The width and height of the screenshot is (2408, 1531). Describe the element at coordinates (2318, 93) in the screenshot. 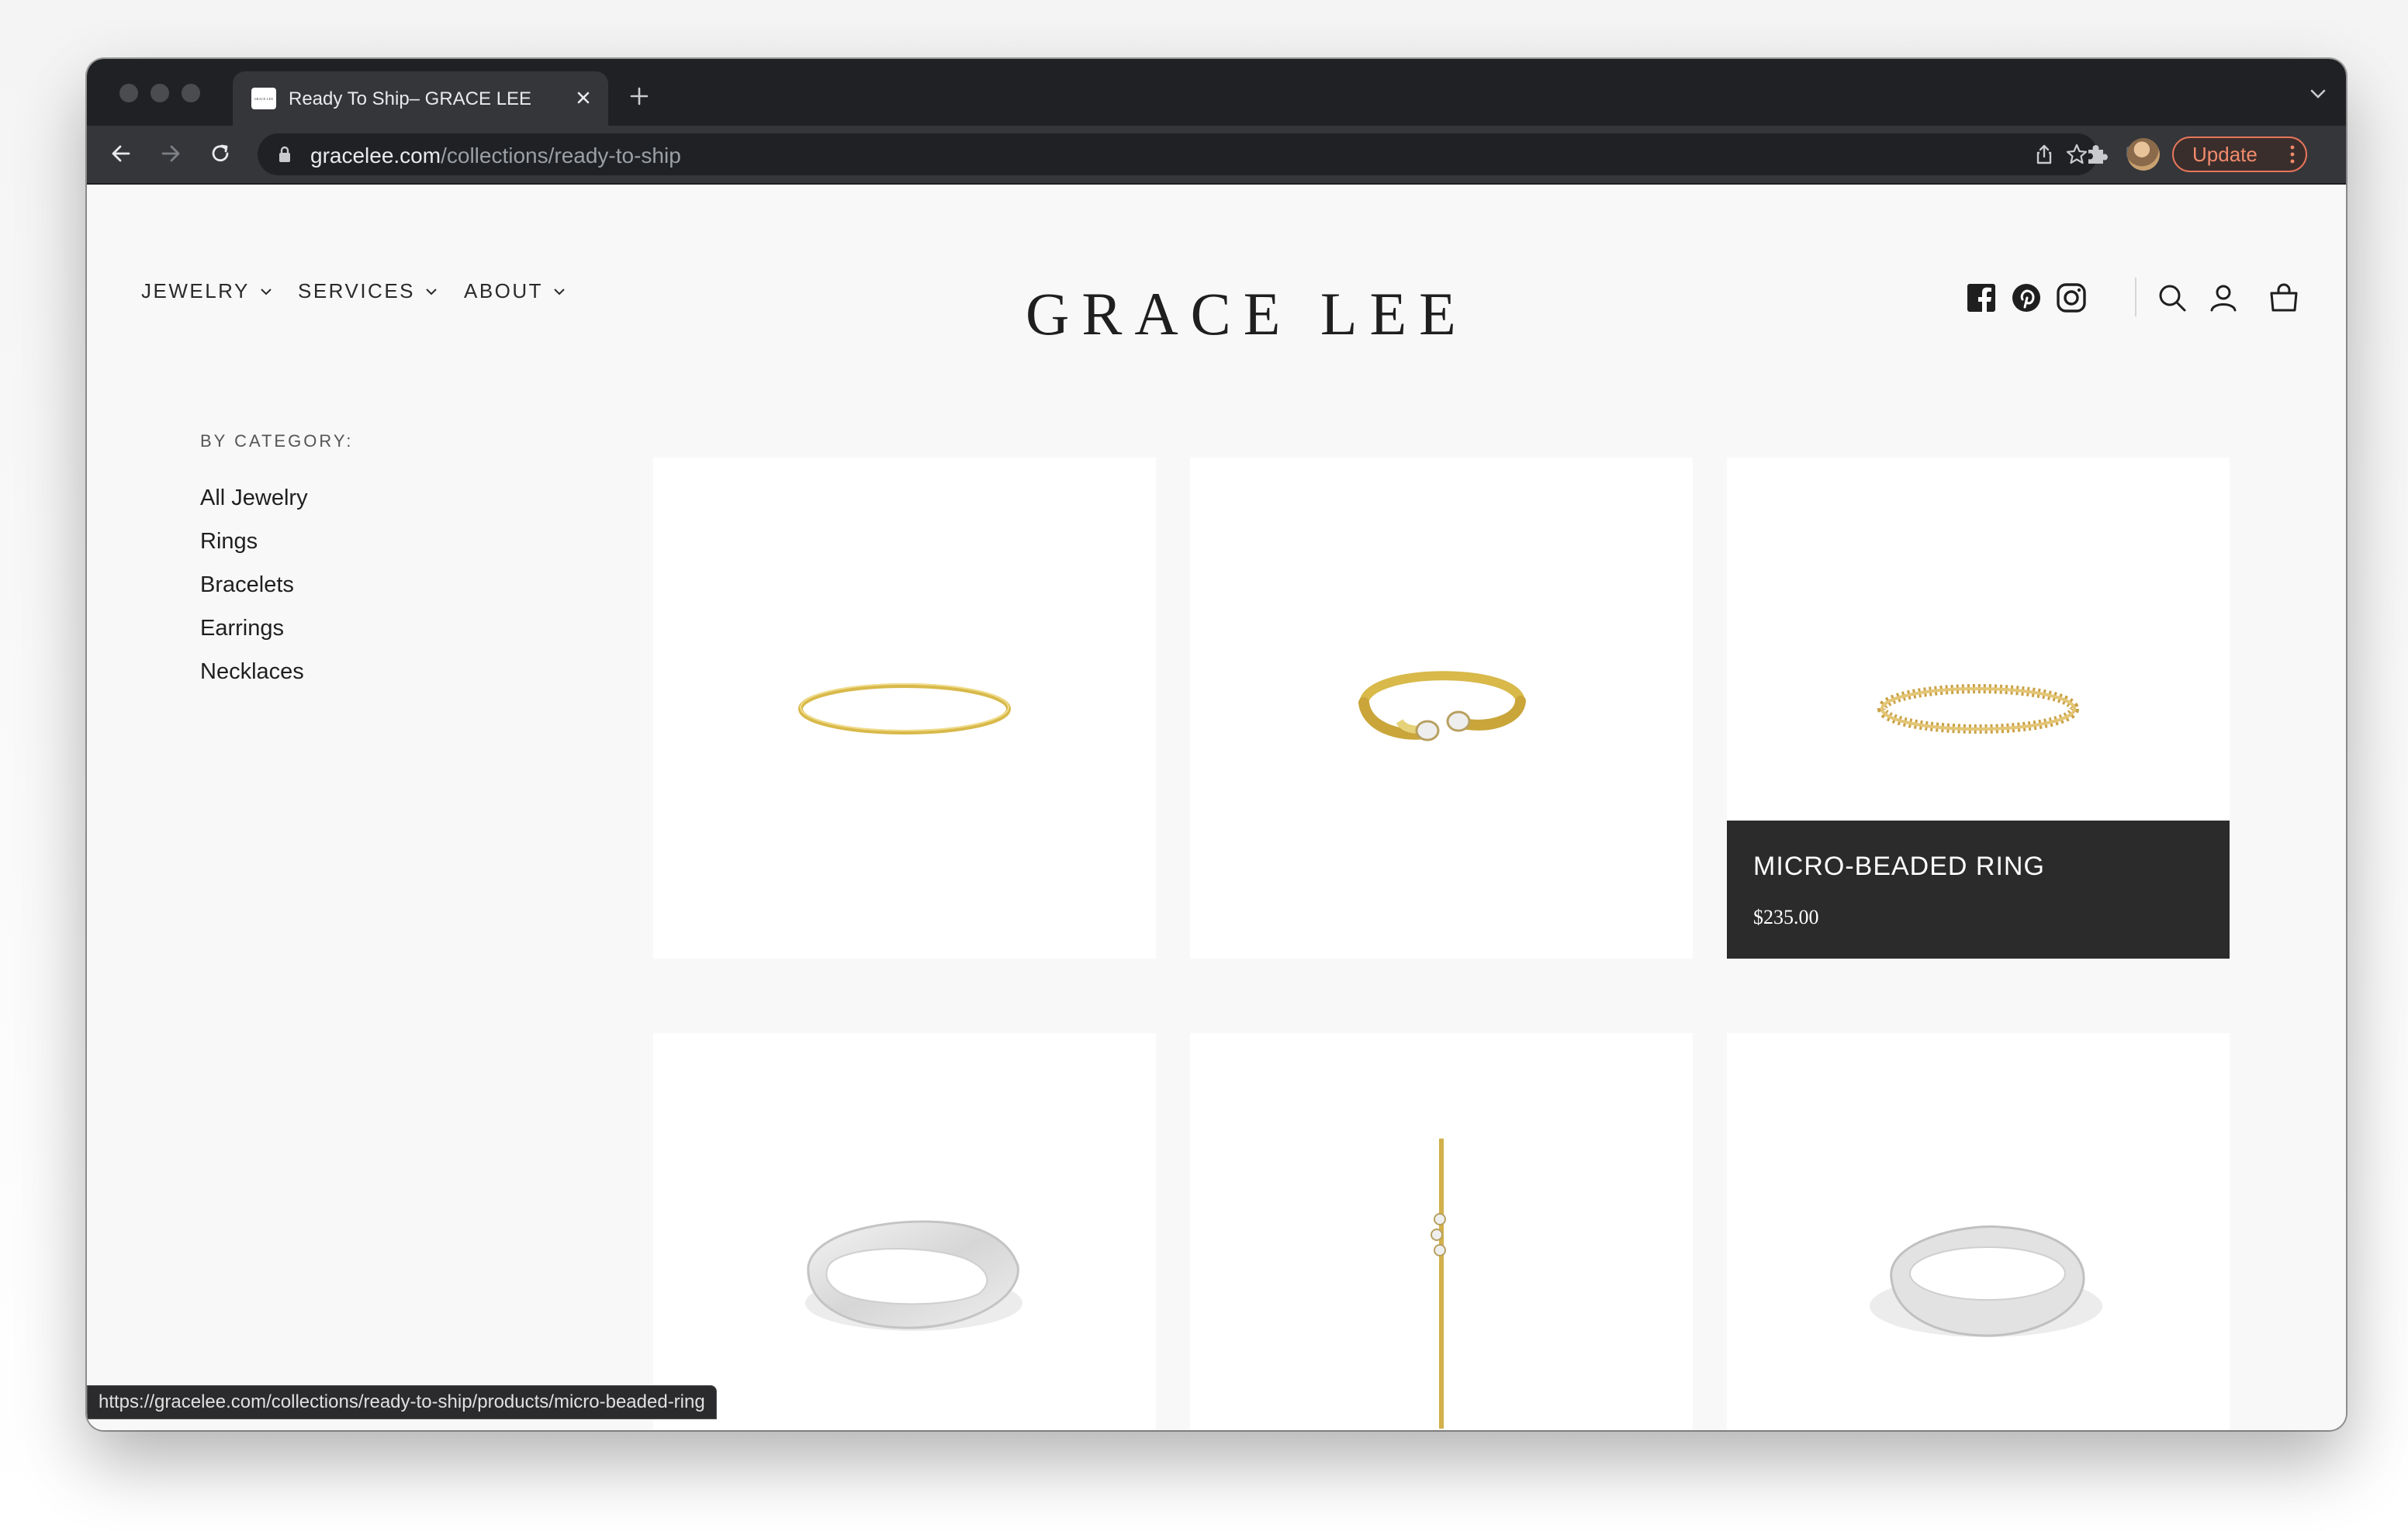

I see `tab-search-chevron-icon` at that location.